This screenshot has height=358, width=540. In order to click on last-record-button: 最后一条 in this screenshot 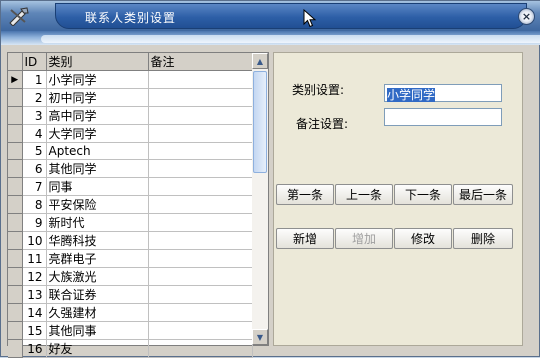, I will do `click(483, 194)`.